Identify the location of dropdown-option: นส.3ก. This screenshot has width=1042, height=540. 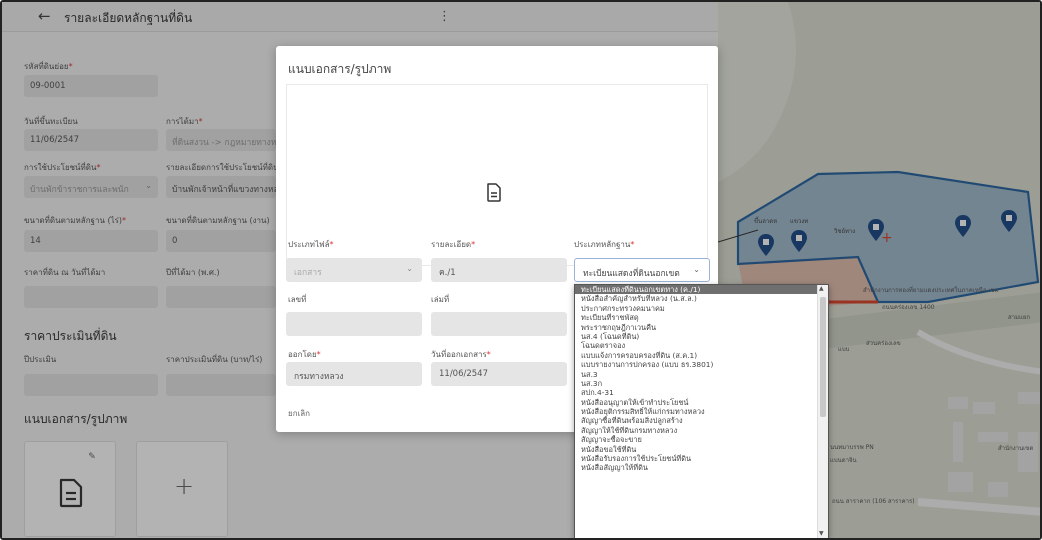
(696, 383).